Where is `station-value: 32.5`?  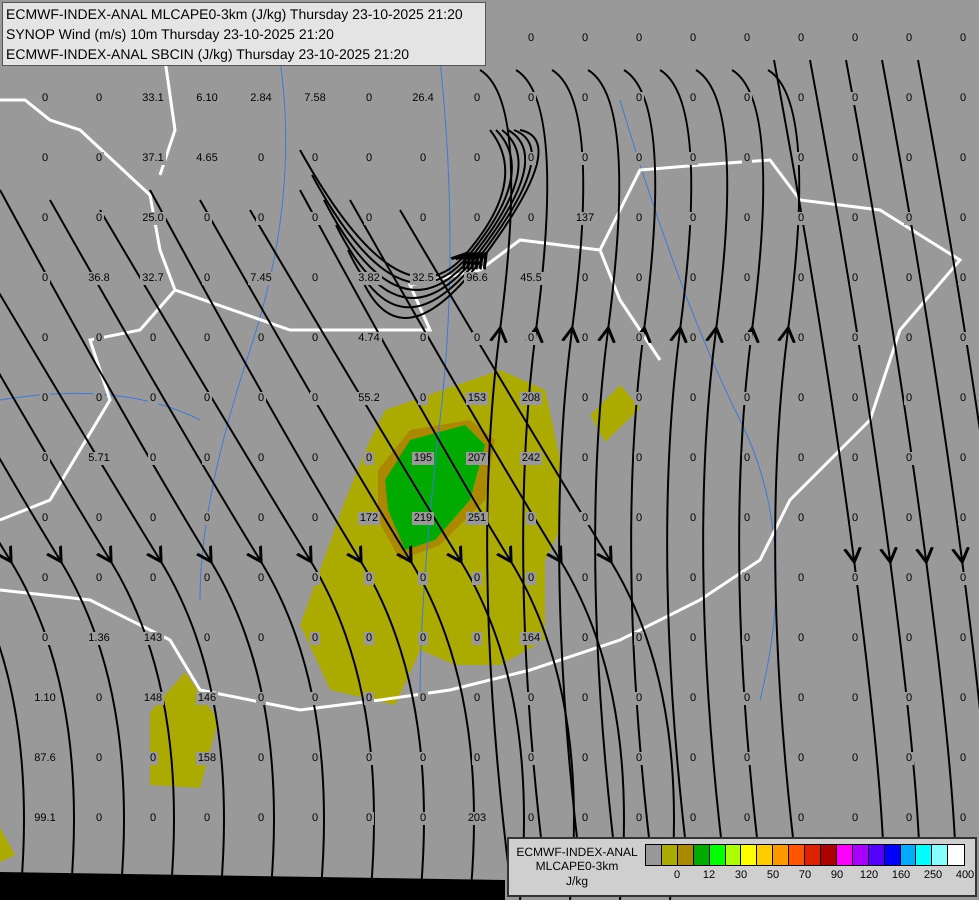 station-value: 32.5 is located at coordinates (423, 278).